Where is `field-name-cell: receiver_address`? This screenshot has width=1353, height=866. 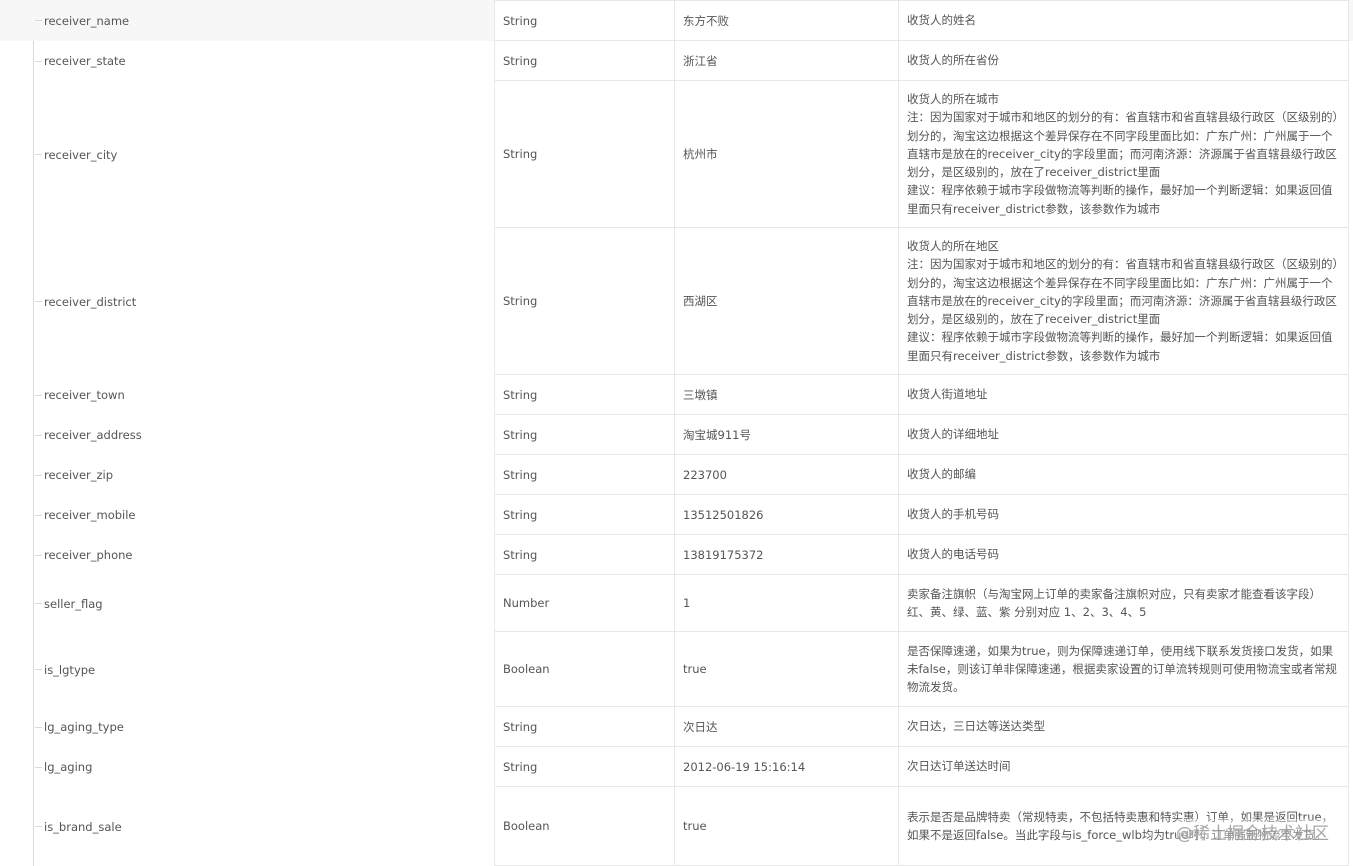
field-name-cell: receiver_address is located at coordinates (262, 435).